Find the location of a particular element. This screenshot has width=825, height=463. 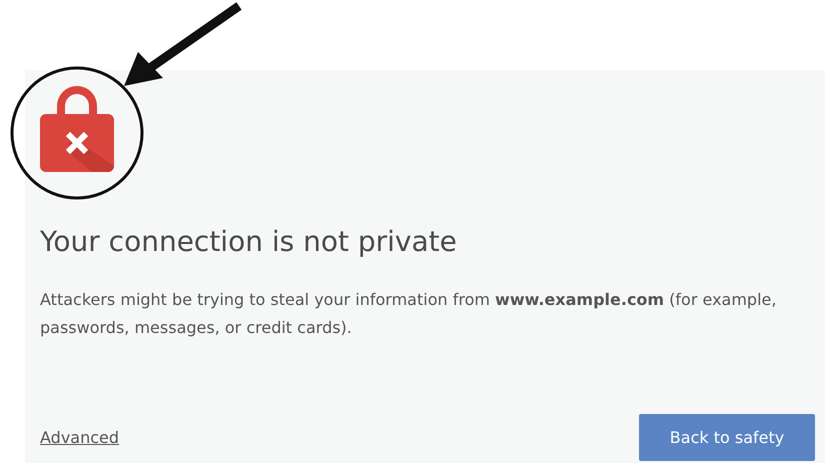

error-title: Your connection is not private is located at coordinates (249, 242).